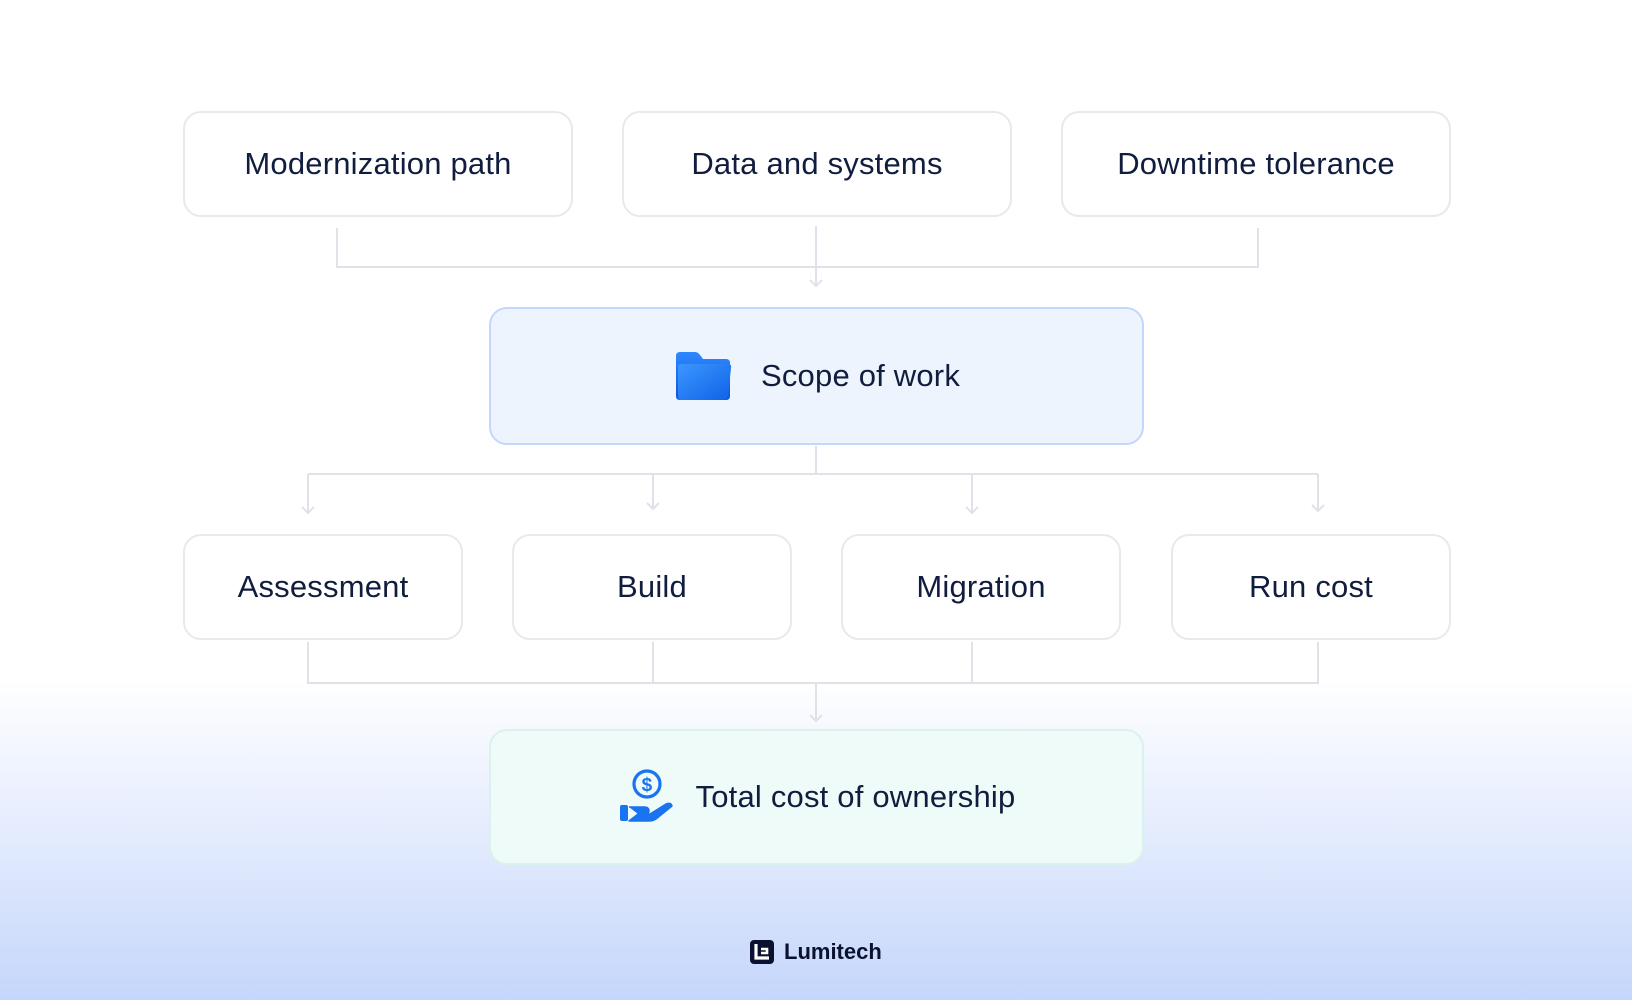 The width and height of the screenshot is (1632, 1000). Describe the element at coordinates (1318, 508) in the screenshot. I see `arrowhead-runcost` at that location.